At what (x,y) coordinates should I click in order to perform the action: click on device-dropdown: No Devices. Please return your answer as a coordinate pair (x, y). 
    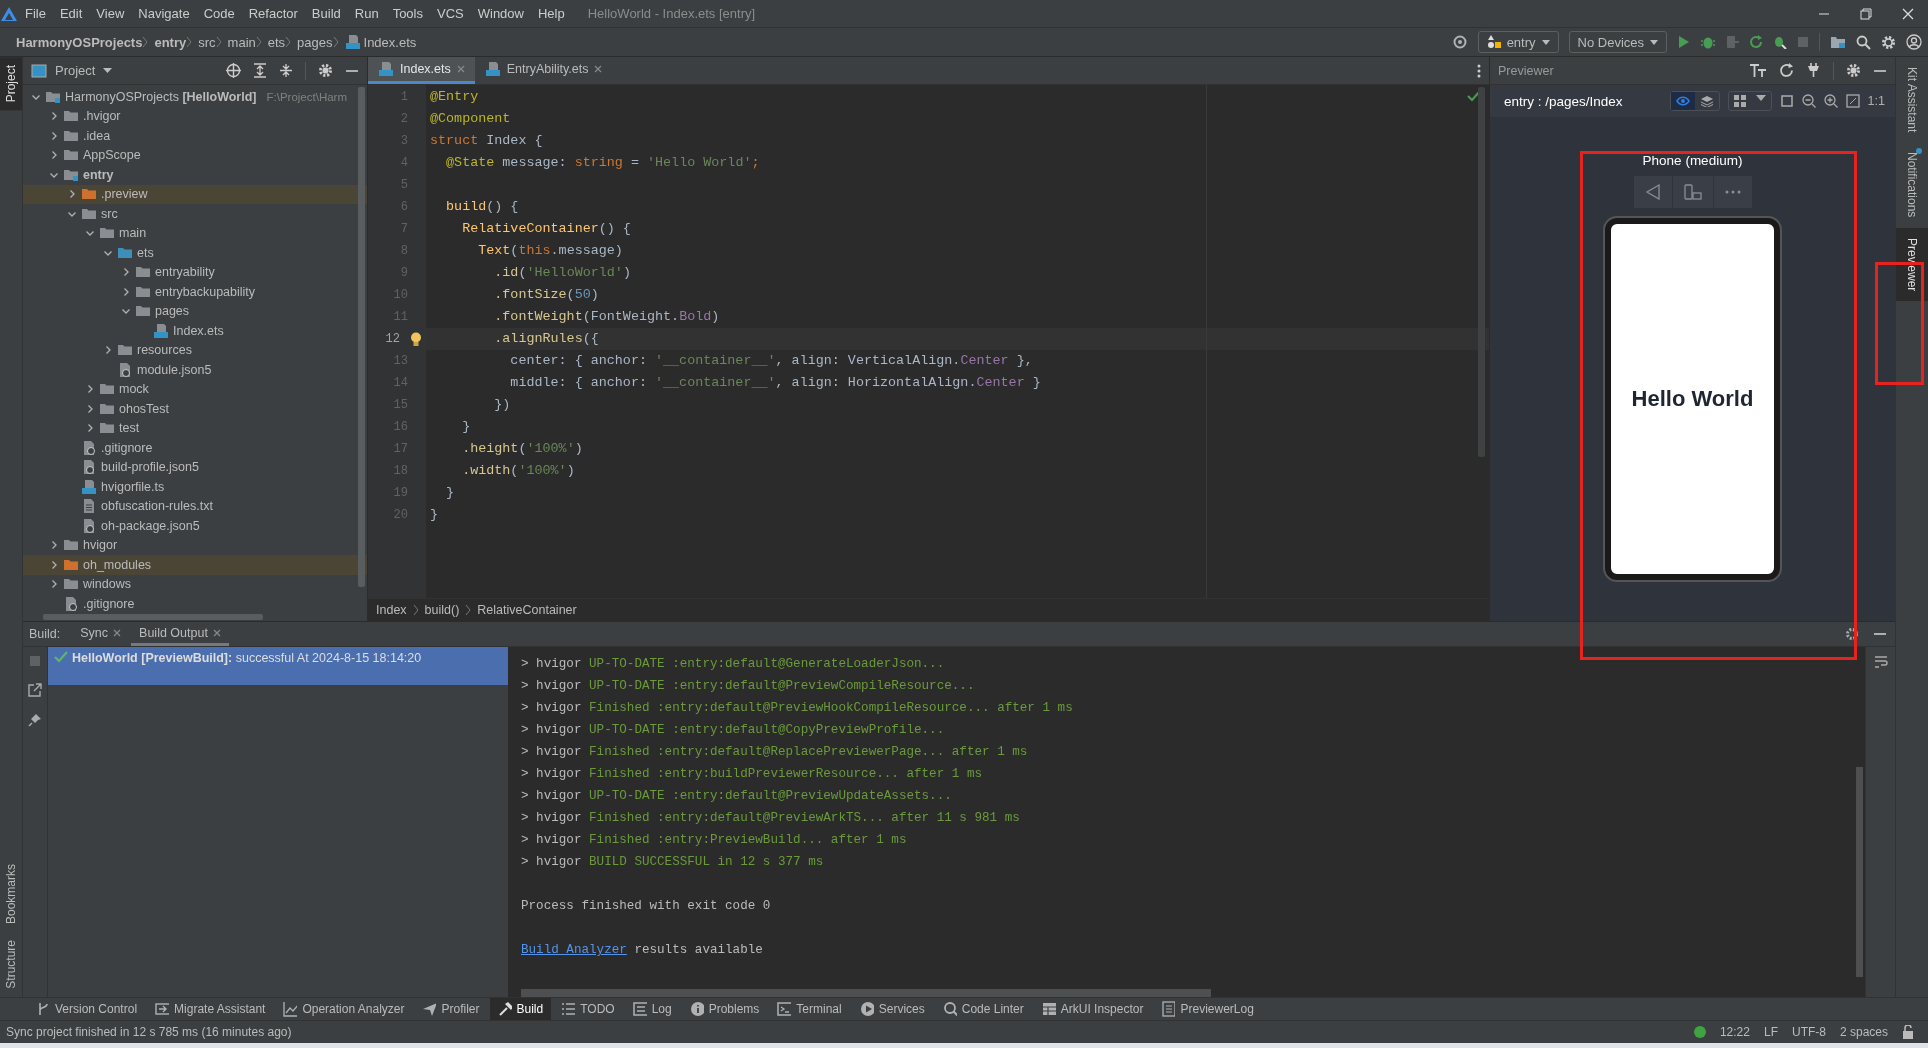
    Looking at the image, I should click on (1617, 42).